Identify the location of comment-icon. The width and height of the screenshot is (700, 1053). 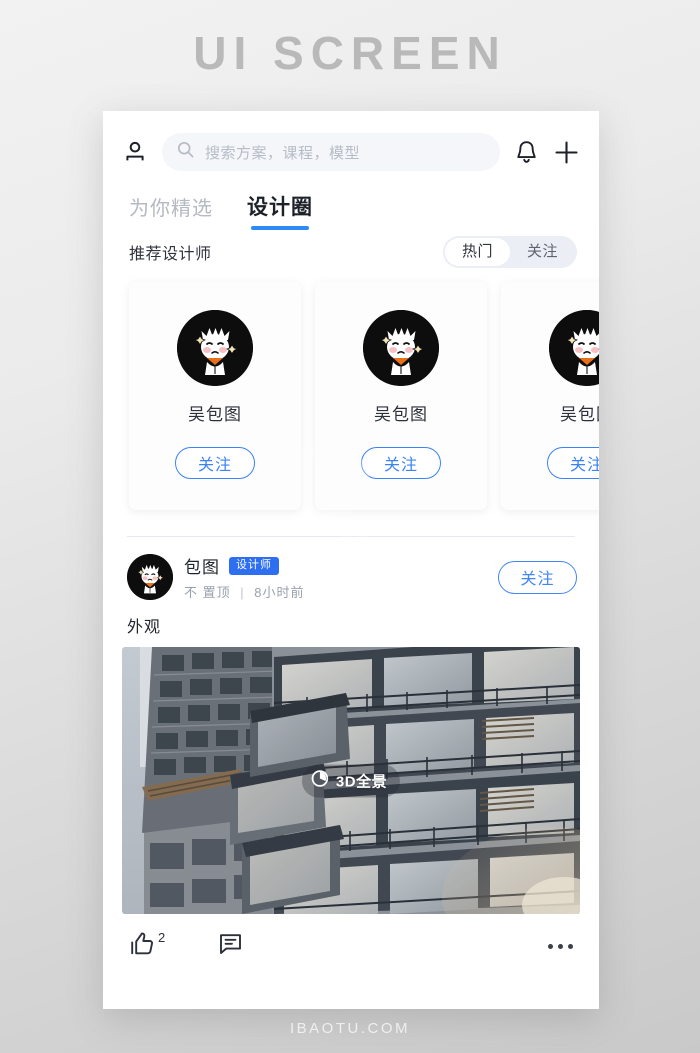
(230, 946).